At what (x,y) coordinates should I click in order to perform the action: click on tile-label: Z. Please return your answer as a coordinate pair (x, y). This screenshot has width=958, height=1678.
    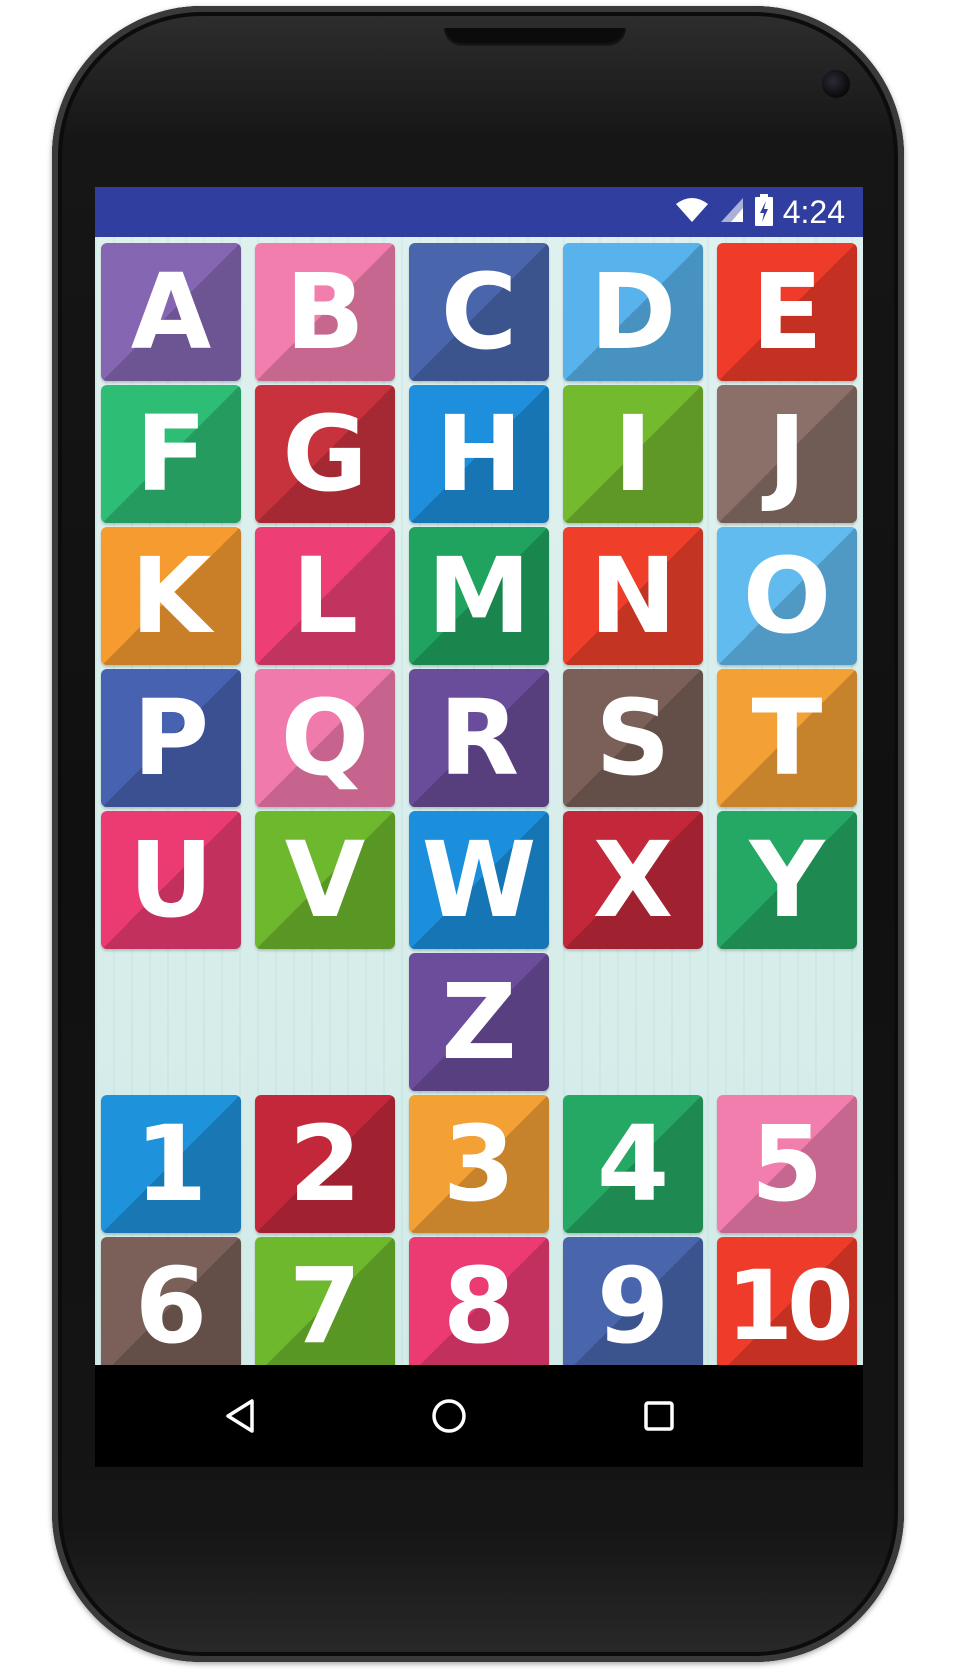
    Looking at the image, I should click on (479, 1022).